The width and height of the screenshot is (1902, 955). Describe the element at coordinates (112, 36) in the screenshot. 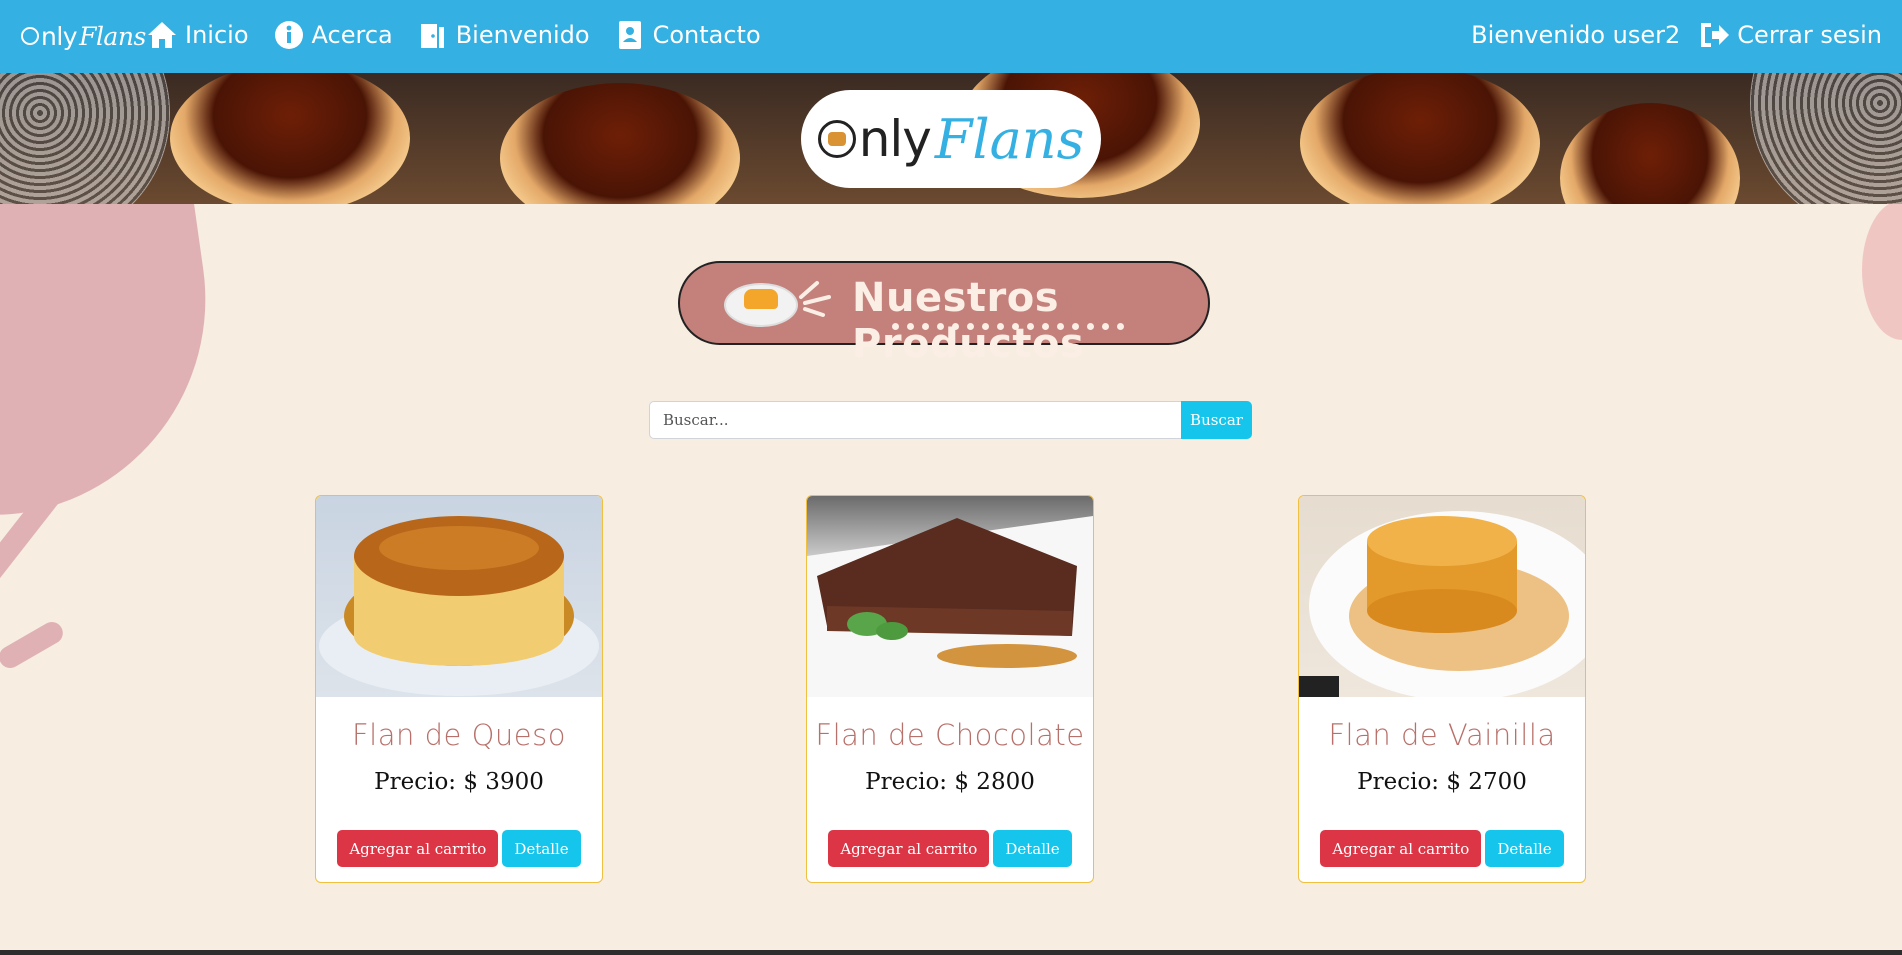

I see `brand-script: Flans` at that location.